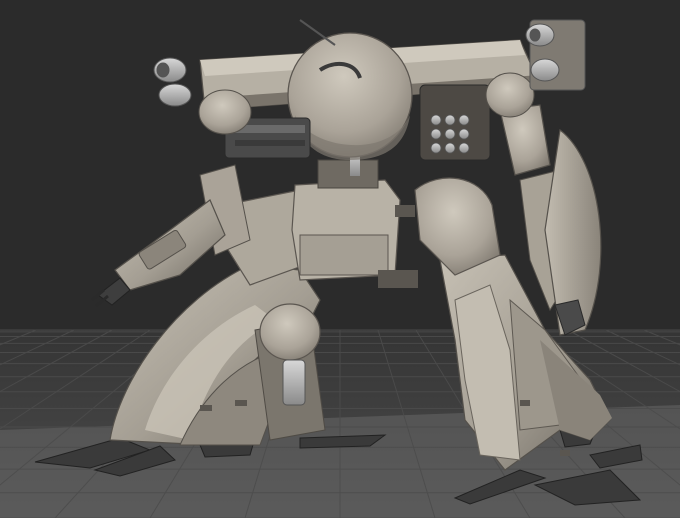  What do you see at coordinates (294, 382) in the screenshot?
I see `knee-piston` at bounding box center [294, 382].